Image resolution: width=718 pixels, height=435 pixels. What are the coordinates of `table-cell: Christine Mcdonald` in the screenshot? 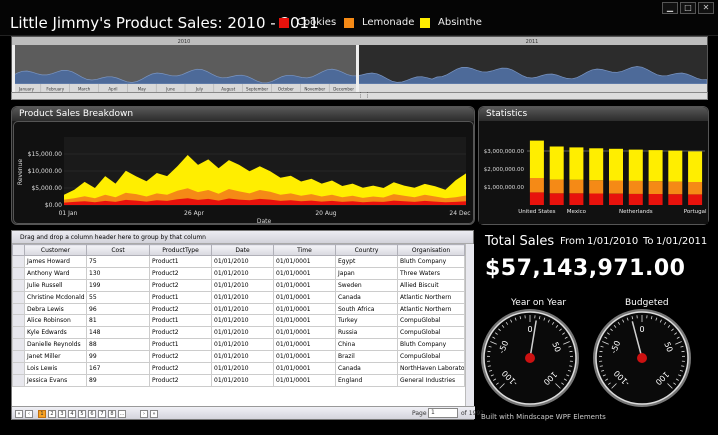 It's located at (55, 297).